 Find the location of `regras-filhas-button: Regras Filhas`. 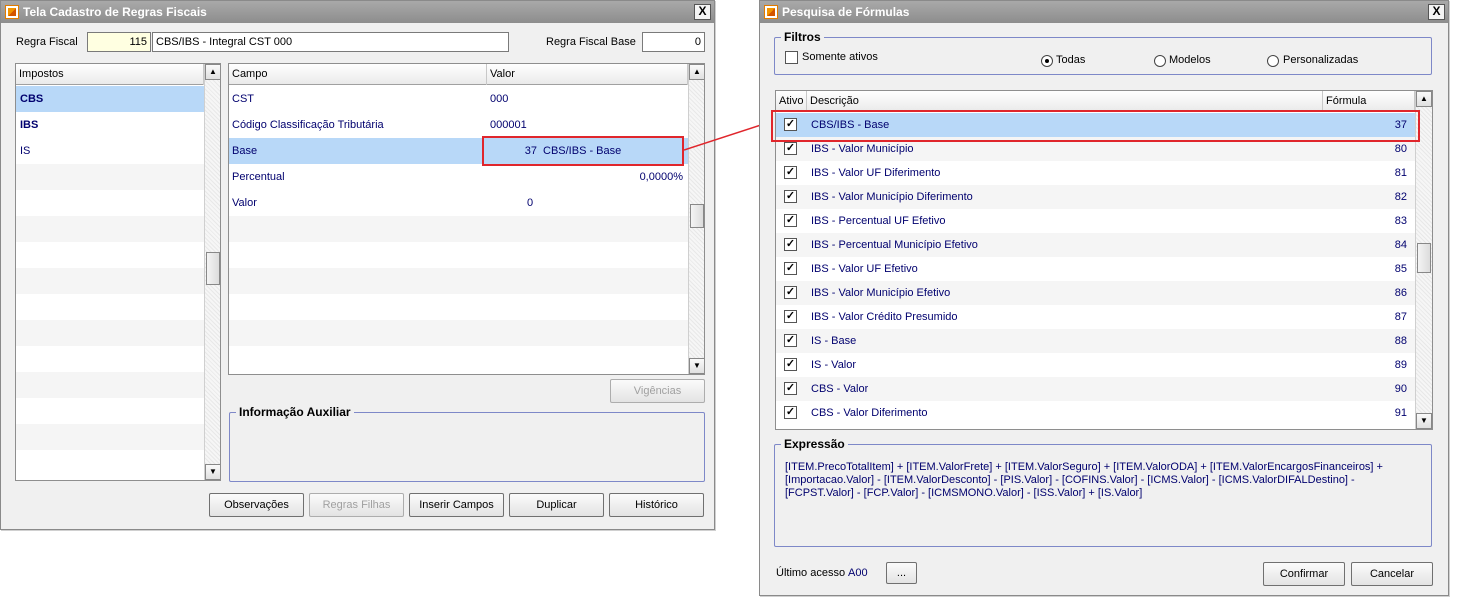

regras-filhas-button: Regras Filhas is located at coordinates (356, 505).